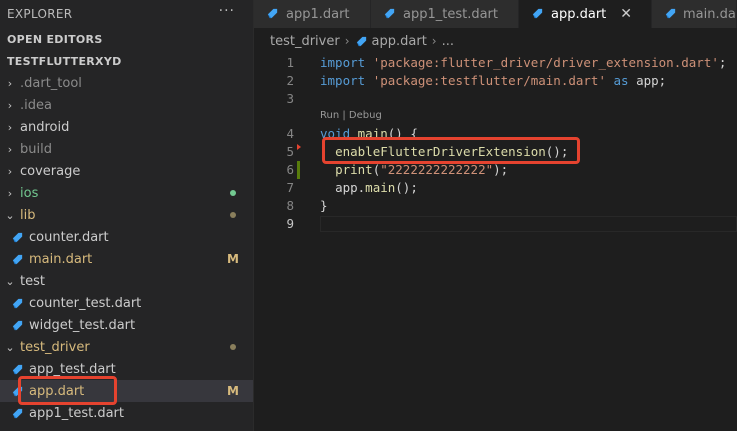  What do you see at coordinates (227, 11) in the screenshot?
I see `more-actions-icon: ···` at bounding box center [227, 11].